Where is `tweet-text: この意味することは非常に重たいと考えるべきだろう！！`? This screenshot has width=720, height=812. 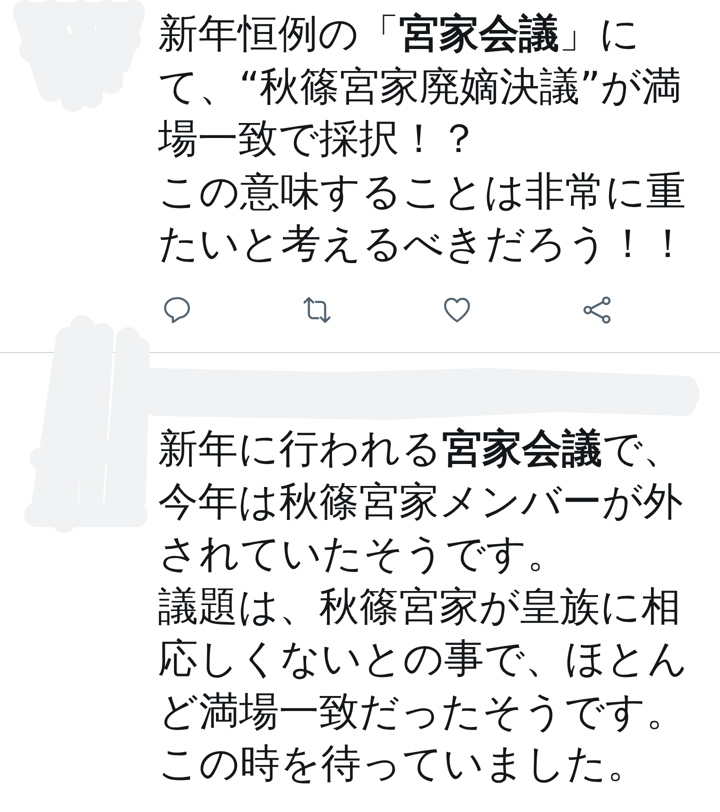
tweet-text: この意味することは非常に重たいと考えるべきだろう！！ is located at coordinates (423, 218).